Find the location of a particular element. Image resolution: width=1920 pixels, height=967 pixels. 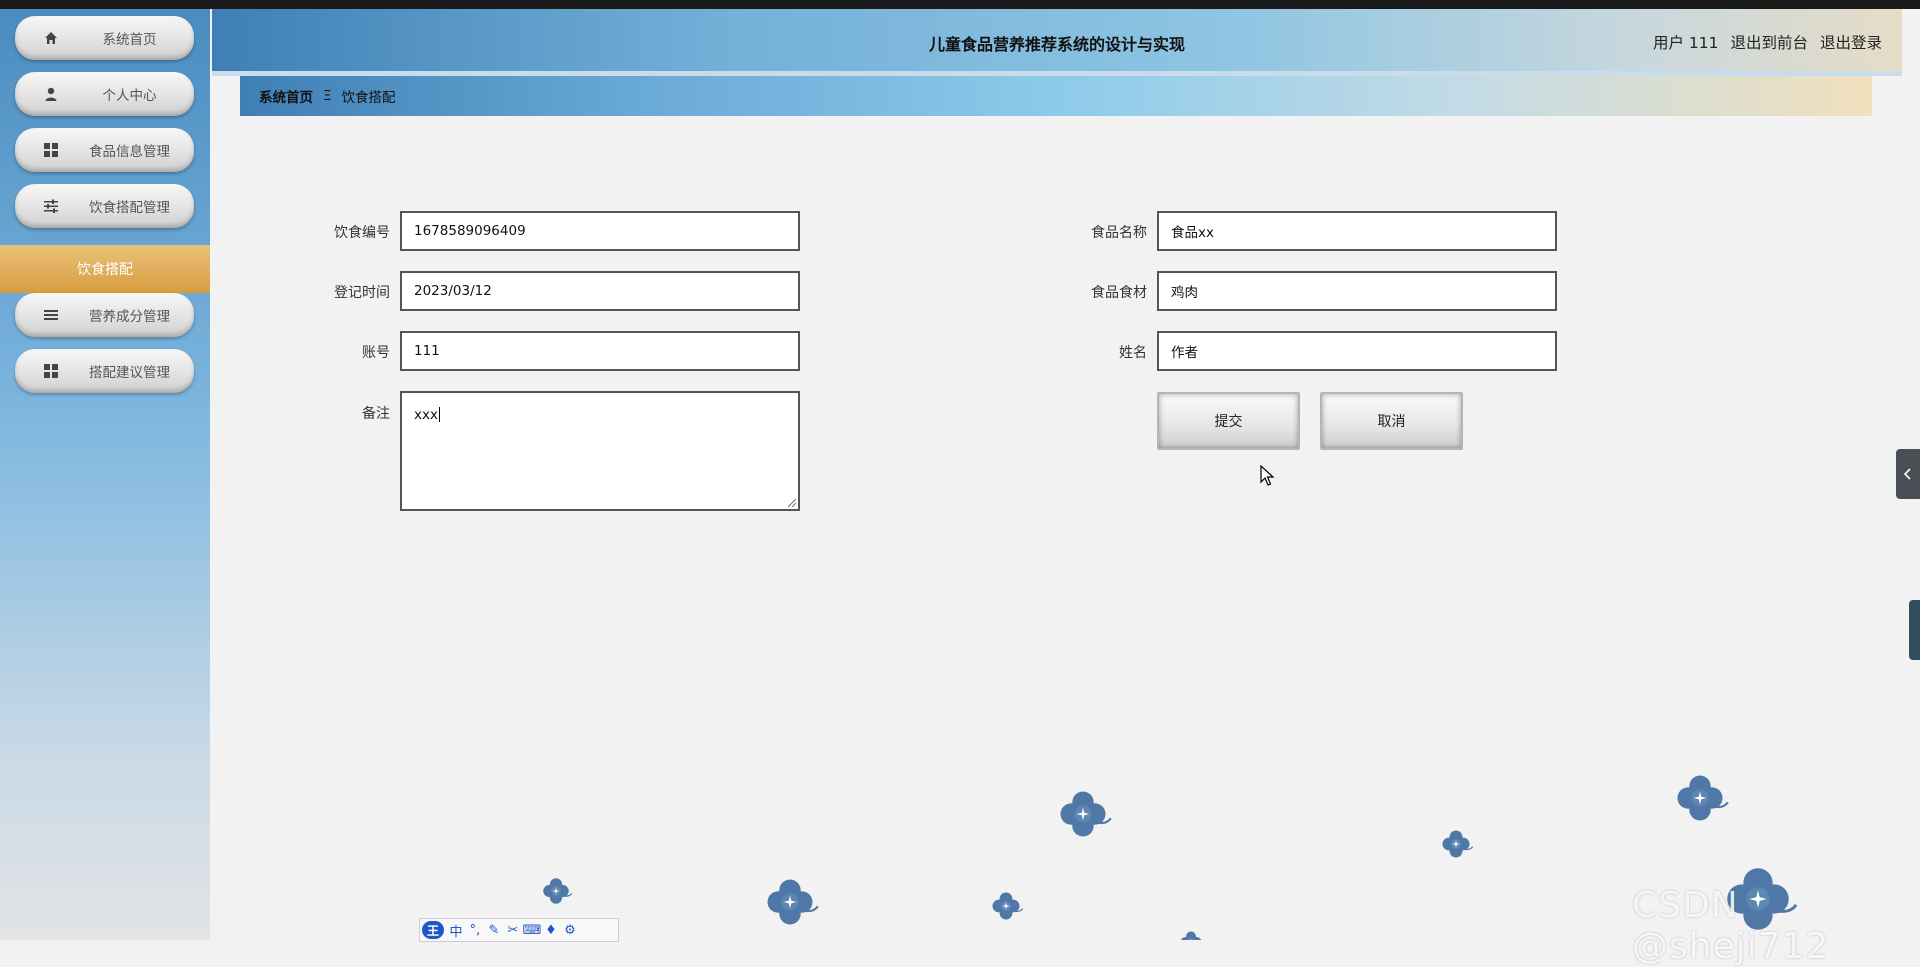

sidebar-item-food-info: 食品信息管理 is located at coordinates (104, 150).